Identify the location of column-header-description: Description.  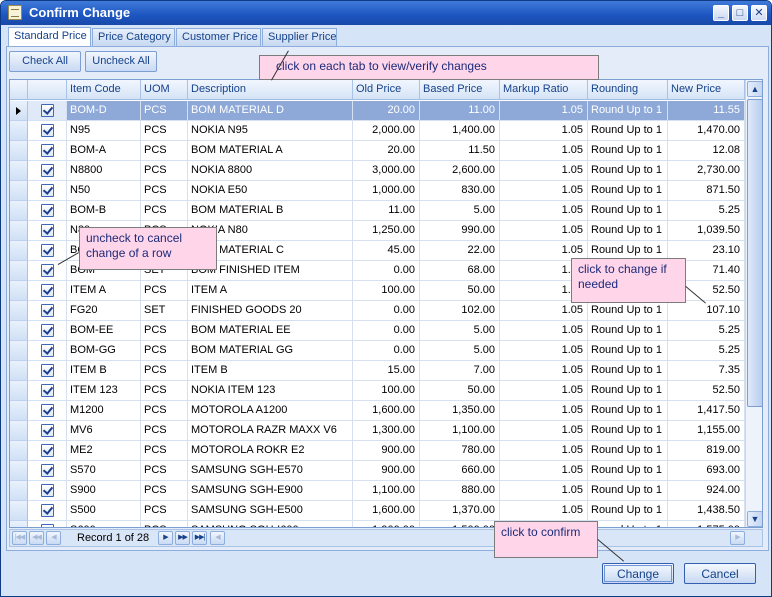
(270, 90).